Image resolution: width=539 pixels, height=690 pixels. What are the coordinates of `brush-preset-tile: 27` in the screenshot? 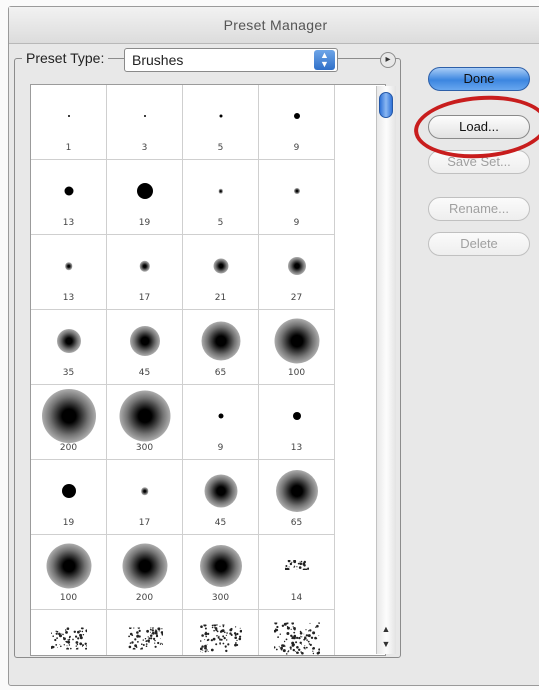 It's located at (297, 272).